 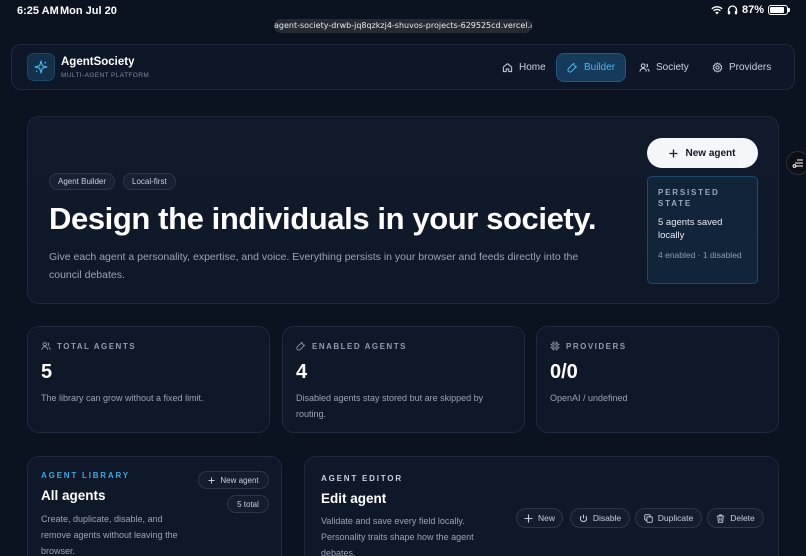 What do you see at coordinates (354, 498) in the screenshot?
I see `agent-editor-title: Edit agent` at bounding box center [354, 498].